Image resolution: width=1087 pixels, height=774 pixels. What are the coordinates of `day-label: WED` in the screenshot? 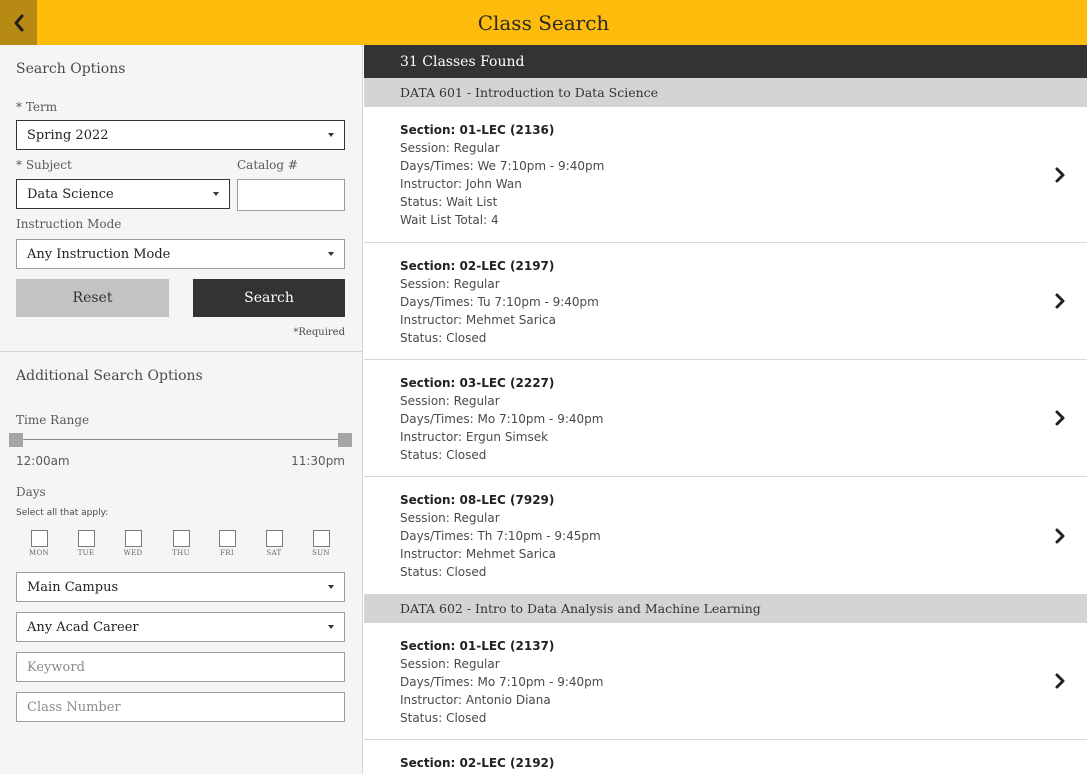 It's located at (133, 553).